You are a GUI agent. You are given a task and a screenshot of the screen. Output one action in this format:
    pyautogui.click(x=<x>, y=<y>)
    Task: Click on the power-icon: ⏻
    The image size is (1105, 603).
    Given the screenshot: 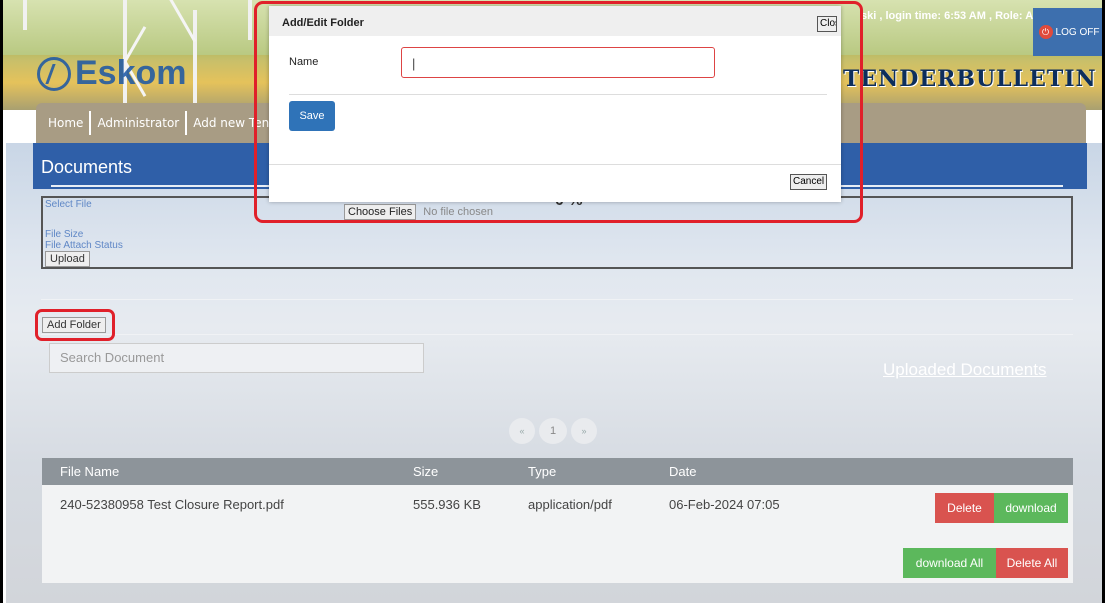 What is the action you would take?
    pyautogui.click(x=1045, y=32)
    